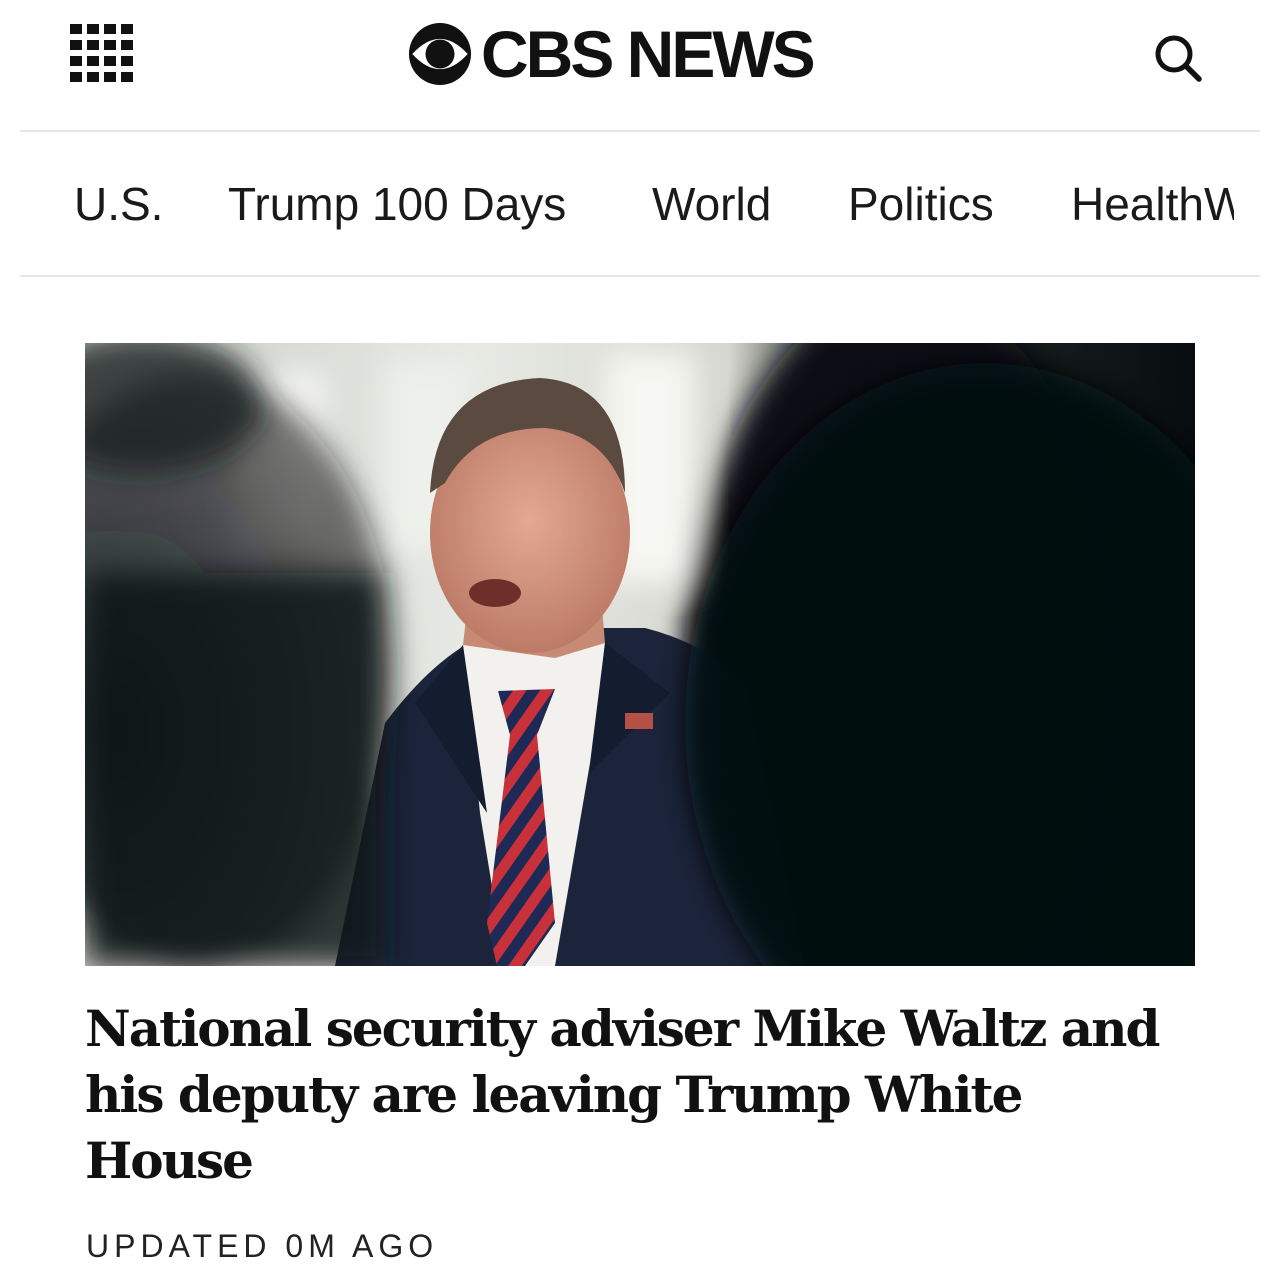  I want to click on search-icon, so click(1177, 57).